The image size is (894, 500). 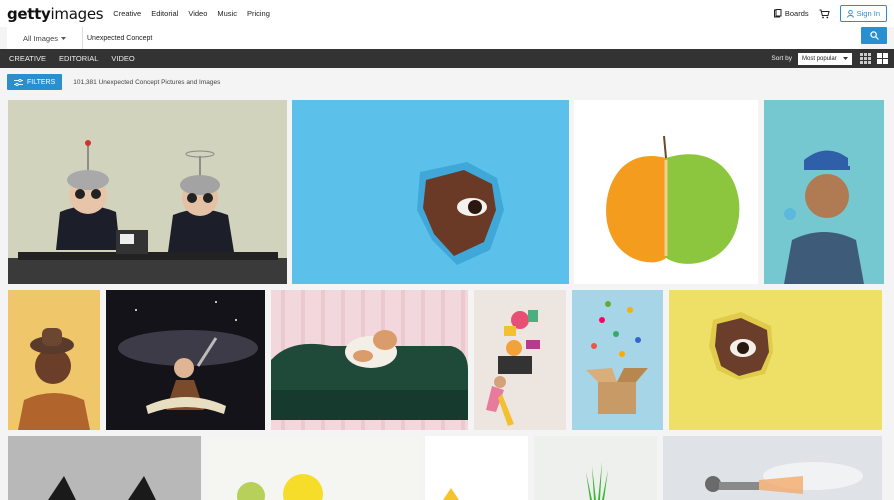 I want to click on grass-image, so click(x=595, y=468).